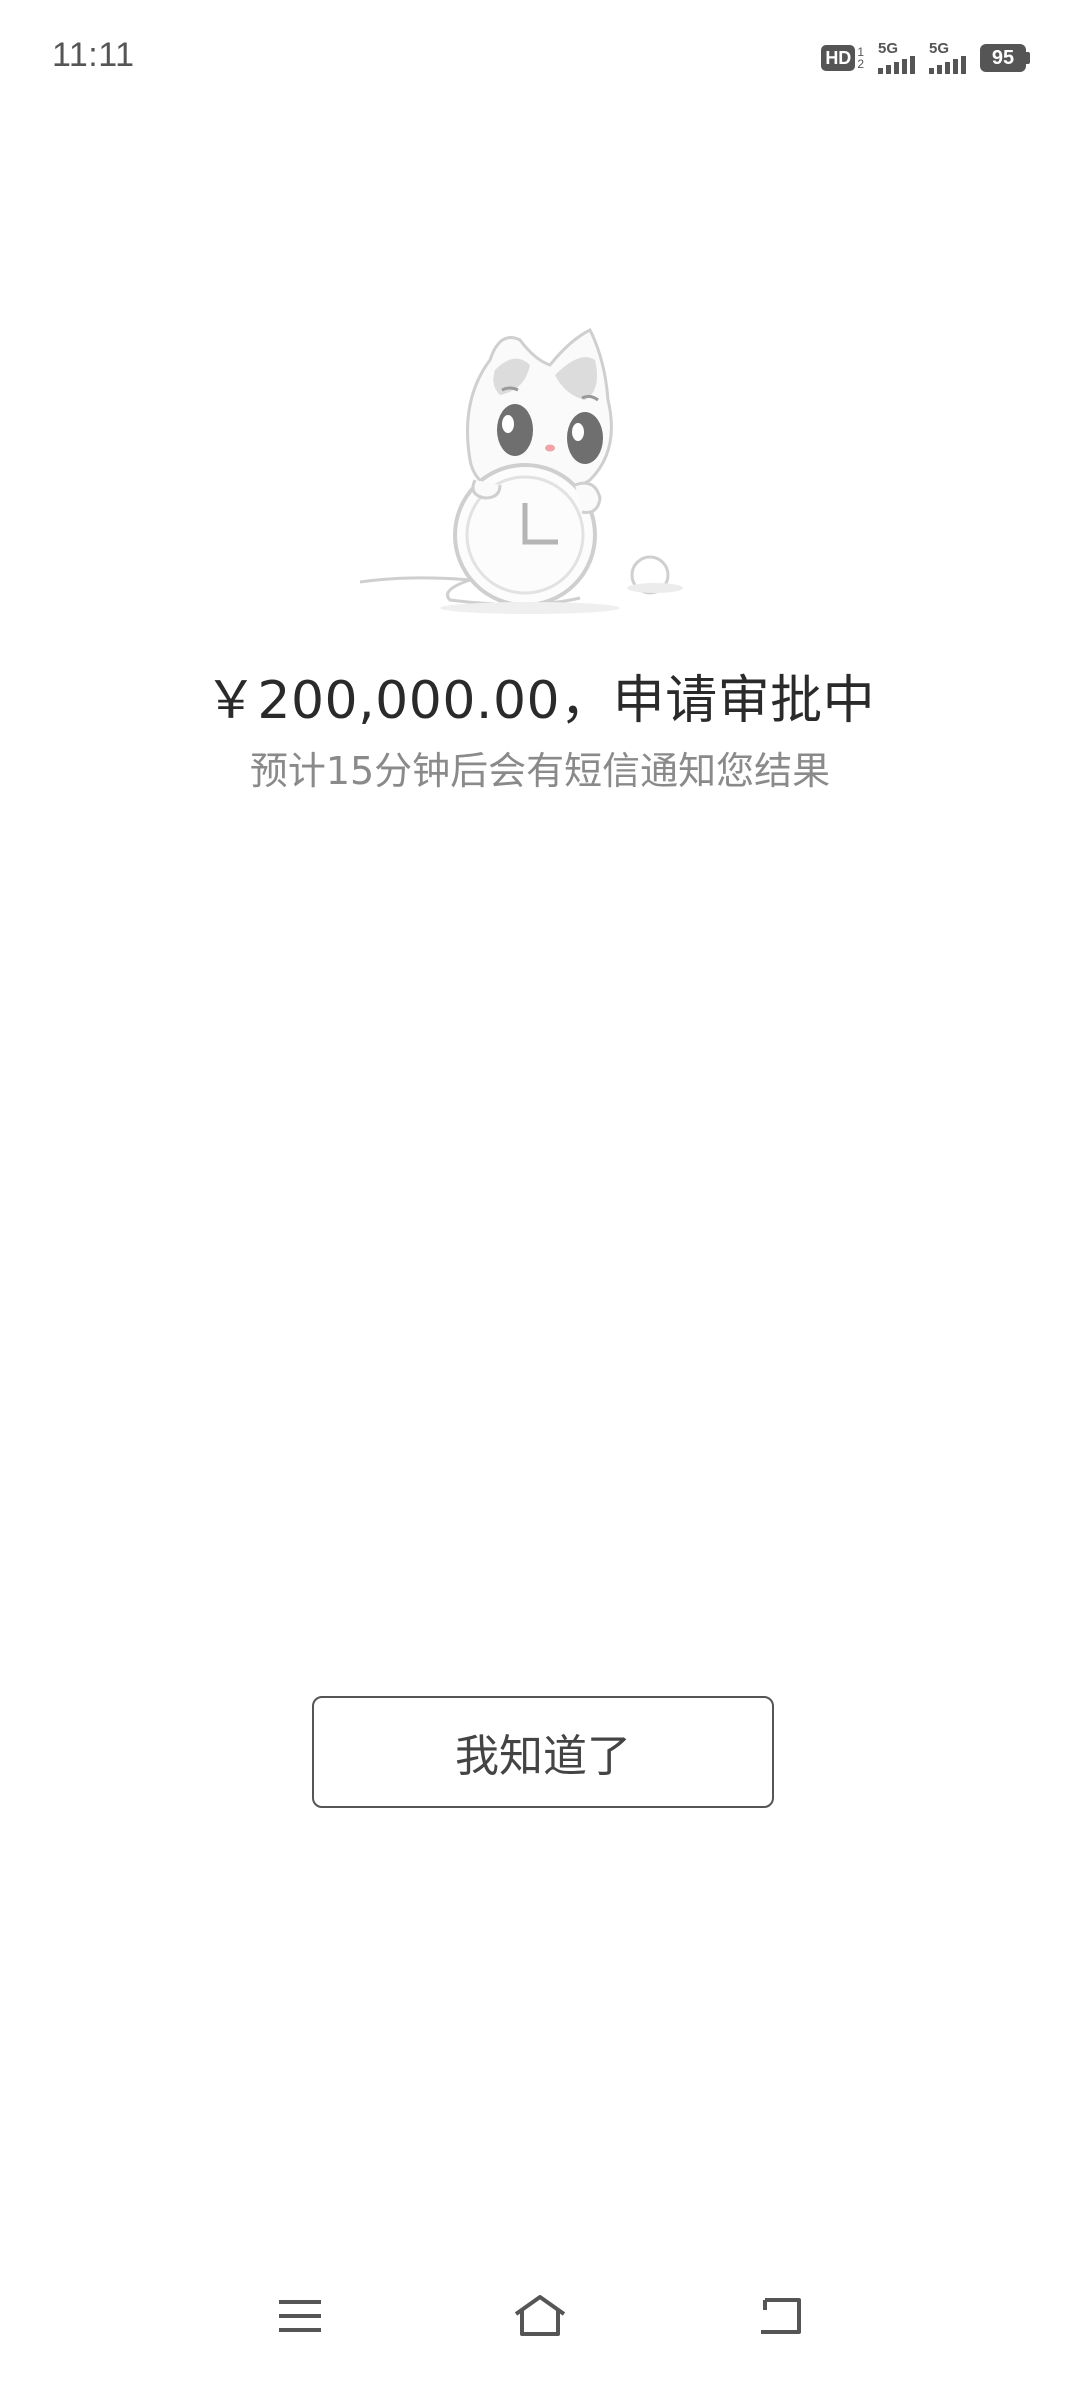 This screenshot has width=1080, height=2388. I want to click on navigation-bar, so click(540, 2323).